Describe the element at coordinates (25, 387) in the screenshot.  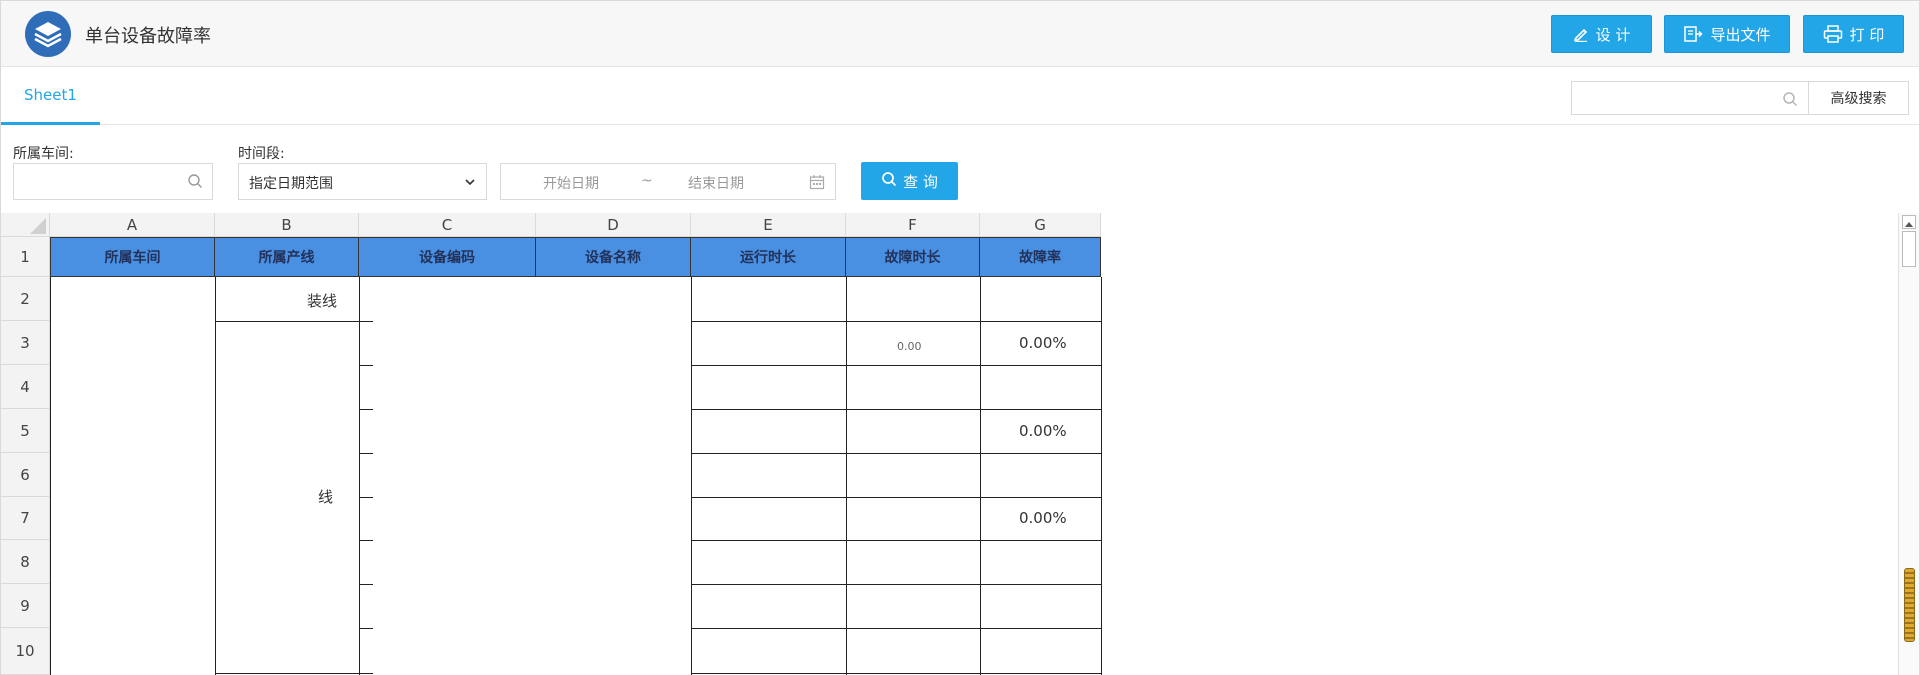
I see `row-header-4: 4` at that location.